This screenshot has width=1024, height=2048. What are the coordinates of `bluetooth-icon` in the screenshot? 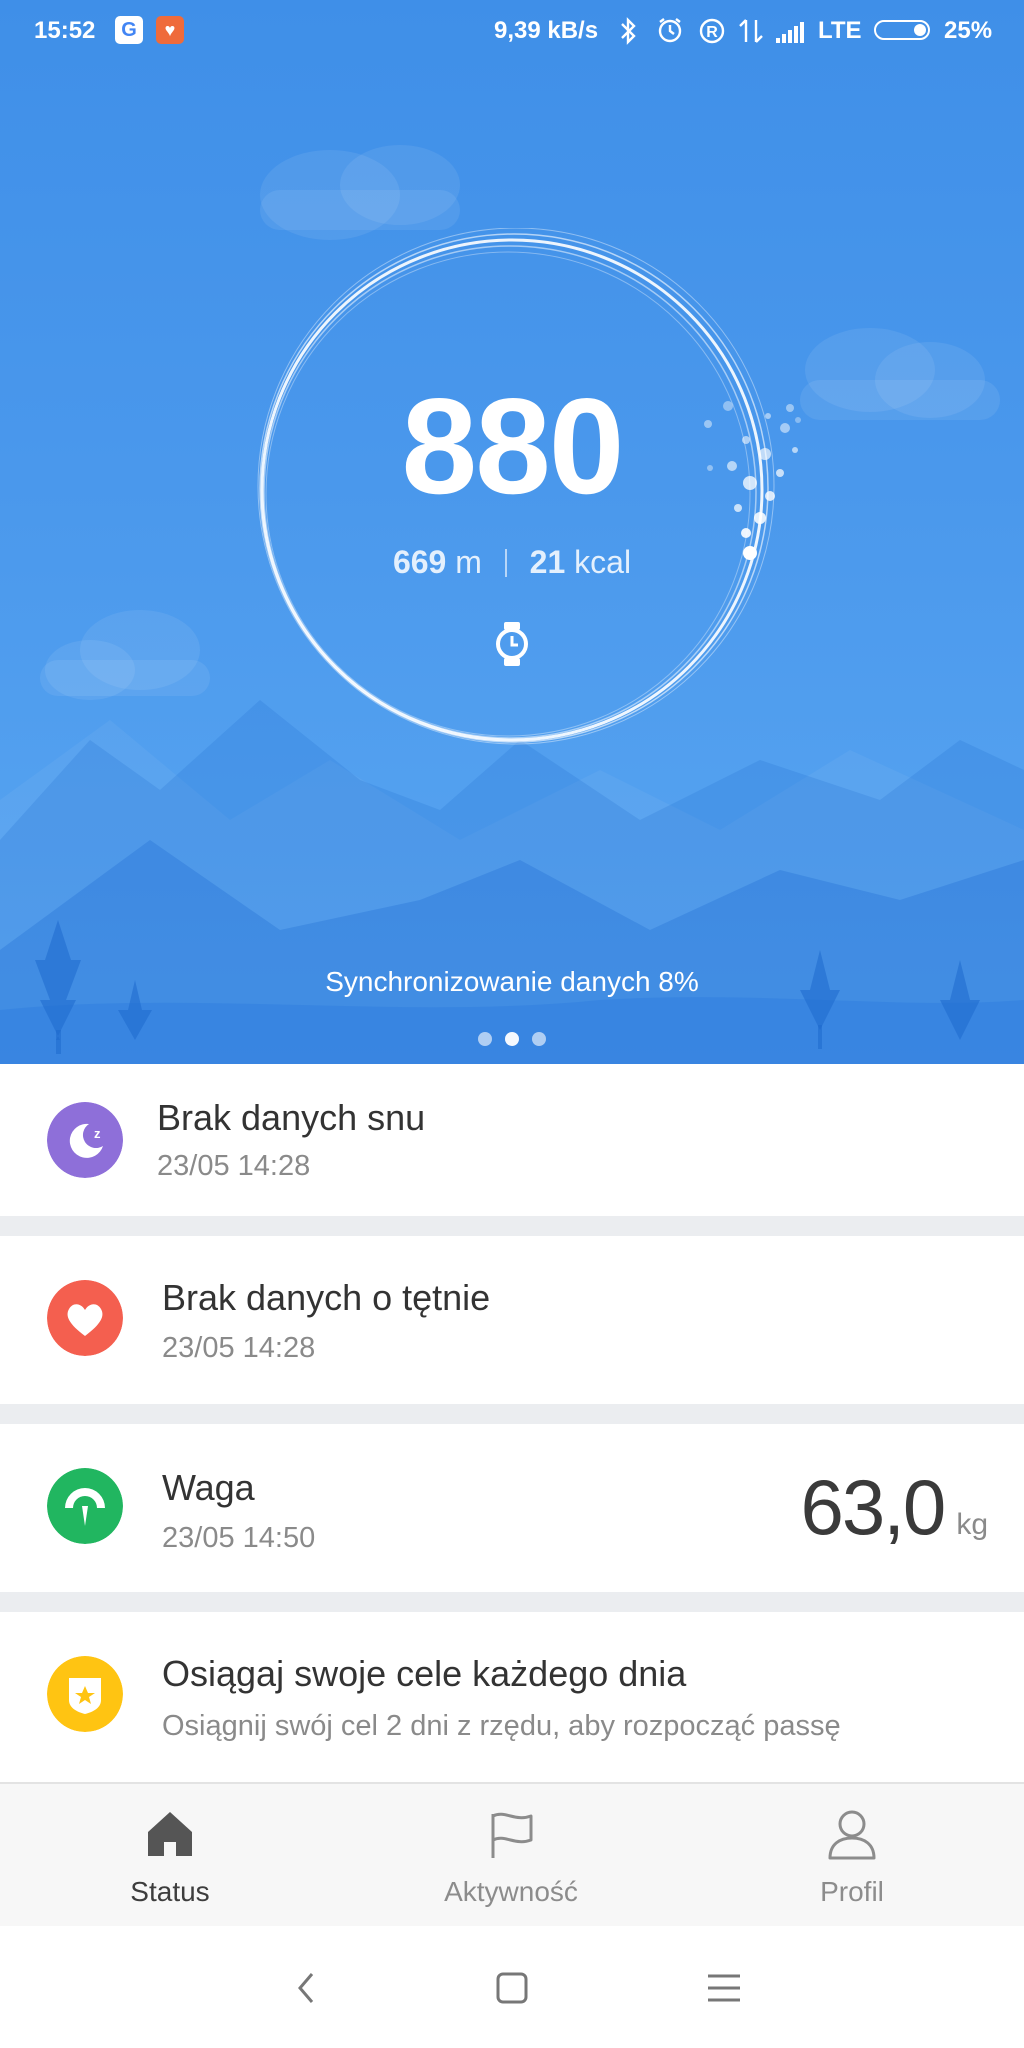 It's located at (628, 31).